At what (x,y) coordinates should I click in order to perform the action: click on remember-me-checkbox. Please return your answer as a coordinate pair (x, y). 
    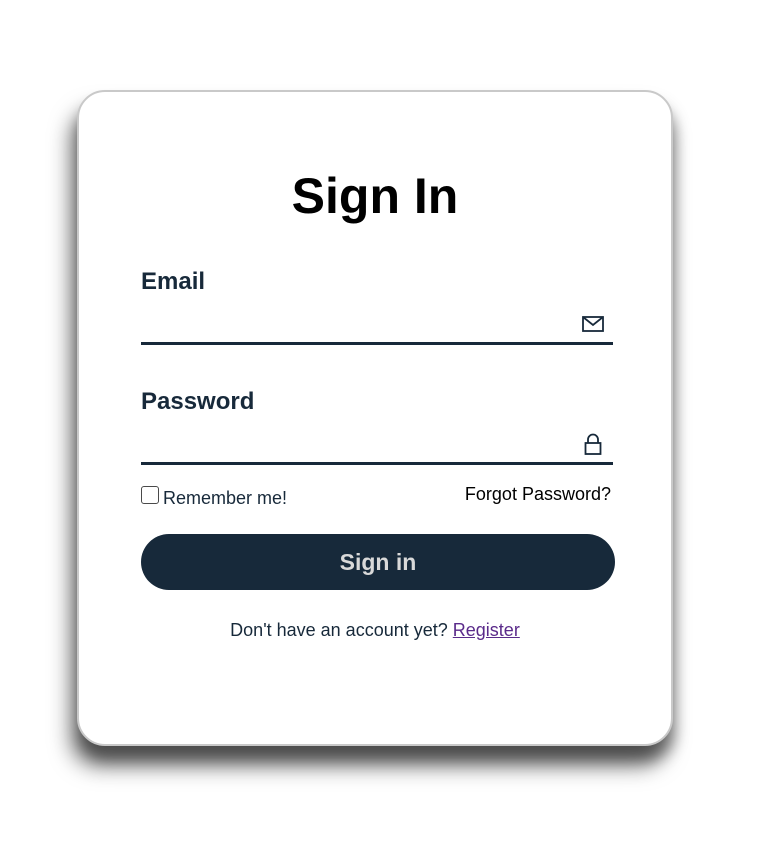
    Looking at the image, I should click on (150, 494).